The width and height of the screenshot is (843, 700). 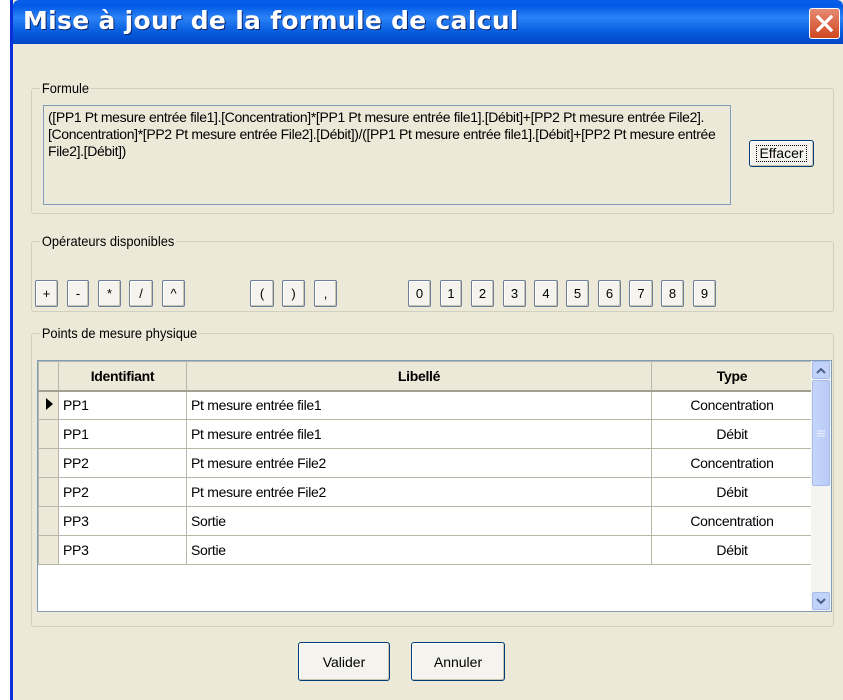 I want to click on table-header-row: Identifiant Libellé Type, so click(x=425, y=376).